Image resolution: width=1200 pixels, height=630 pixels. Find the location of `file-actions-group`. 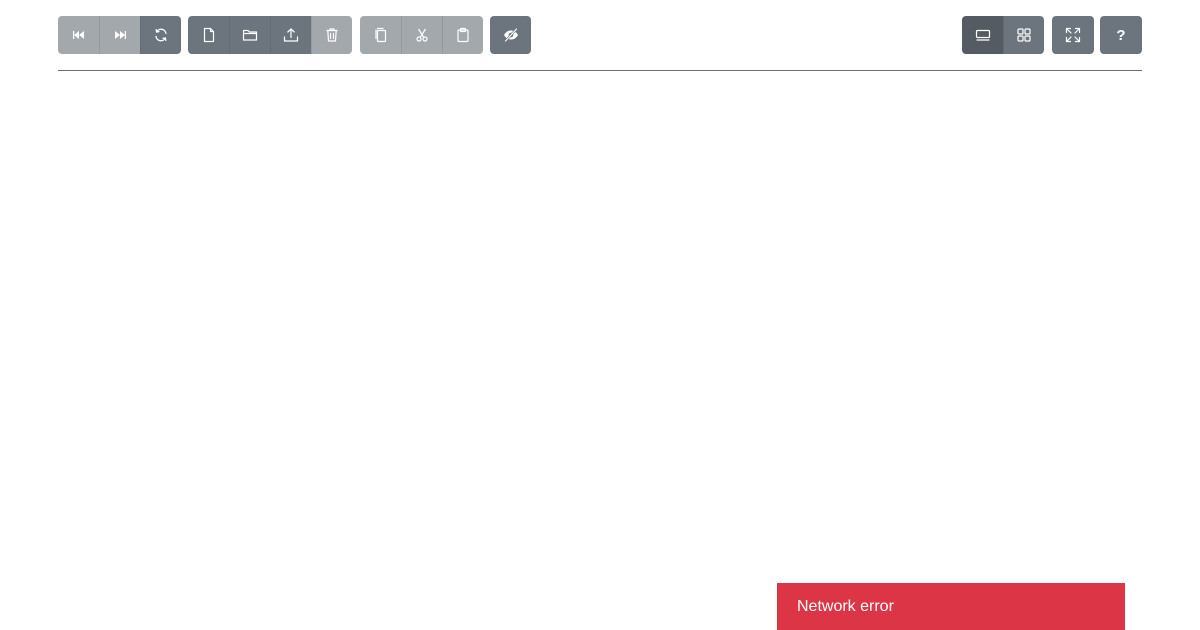

file-actions-group is located at coordinates (270, 35).